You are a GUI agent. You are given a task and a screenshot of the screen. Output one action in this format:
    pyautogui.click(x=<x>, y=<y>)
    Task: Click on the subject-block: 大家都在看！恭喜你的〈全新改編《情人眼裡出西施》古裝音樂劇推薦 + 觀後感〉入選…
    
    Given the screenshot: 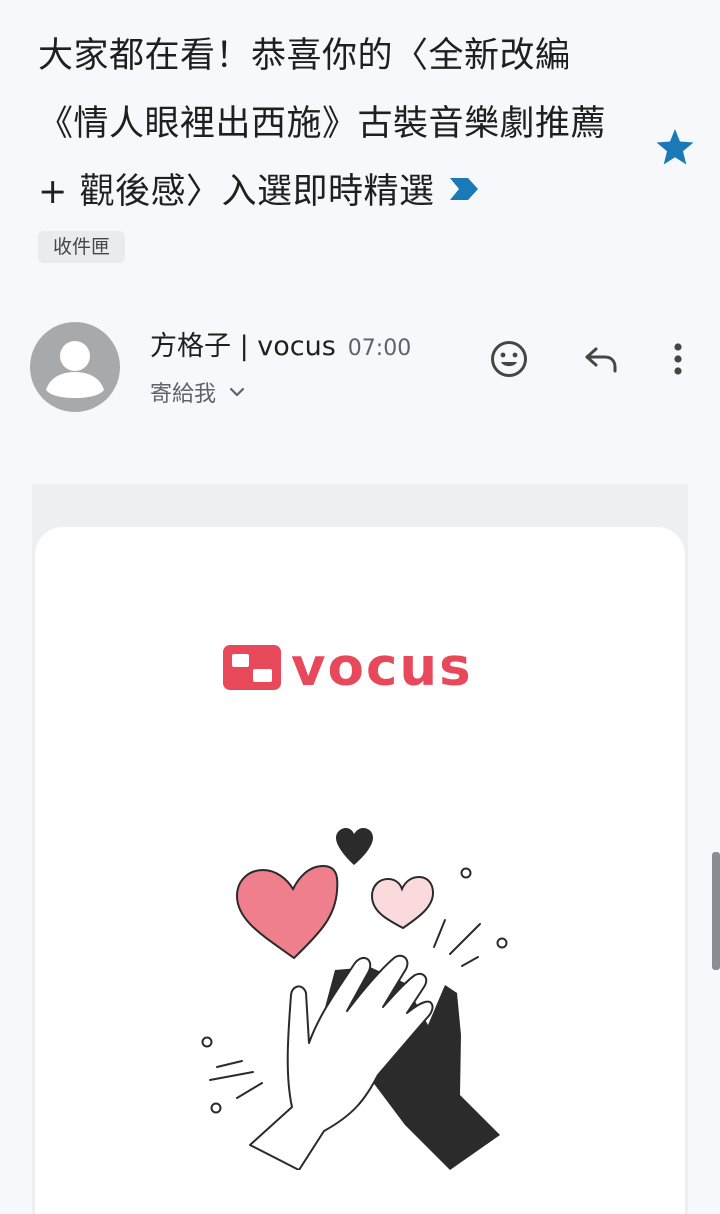 What is the action you would take?
    pyautogui.click(x=338, y=124)
    